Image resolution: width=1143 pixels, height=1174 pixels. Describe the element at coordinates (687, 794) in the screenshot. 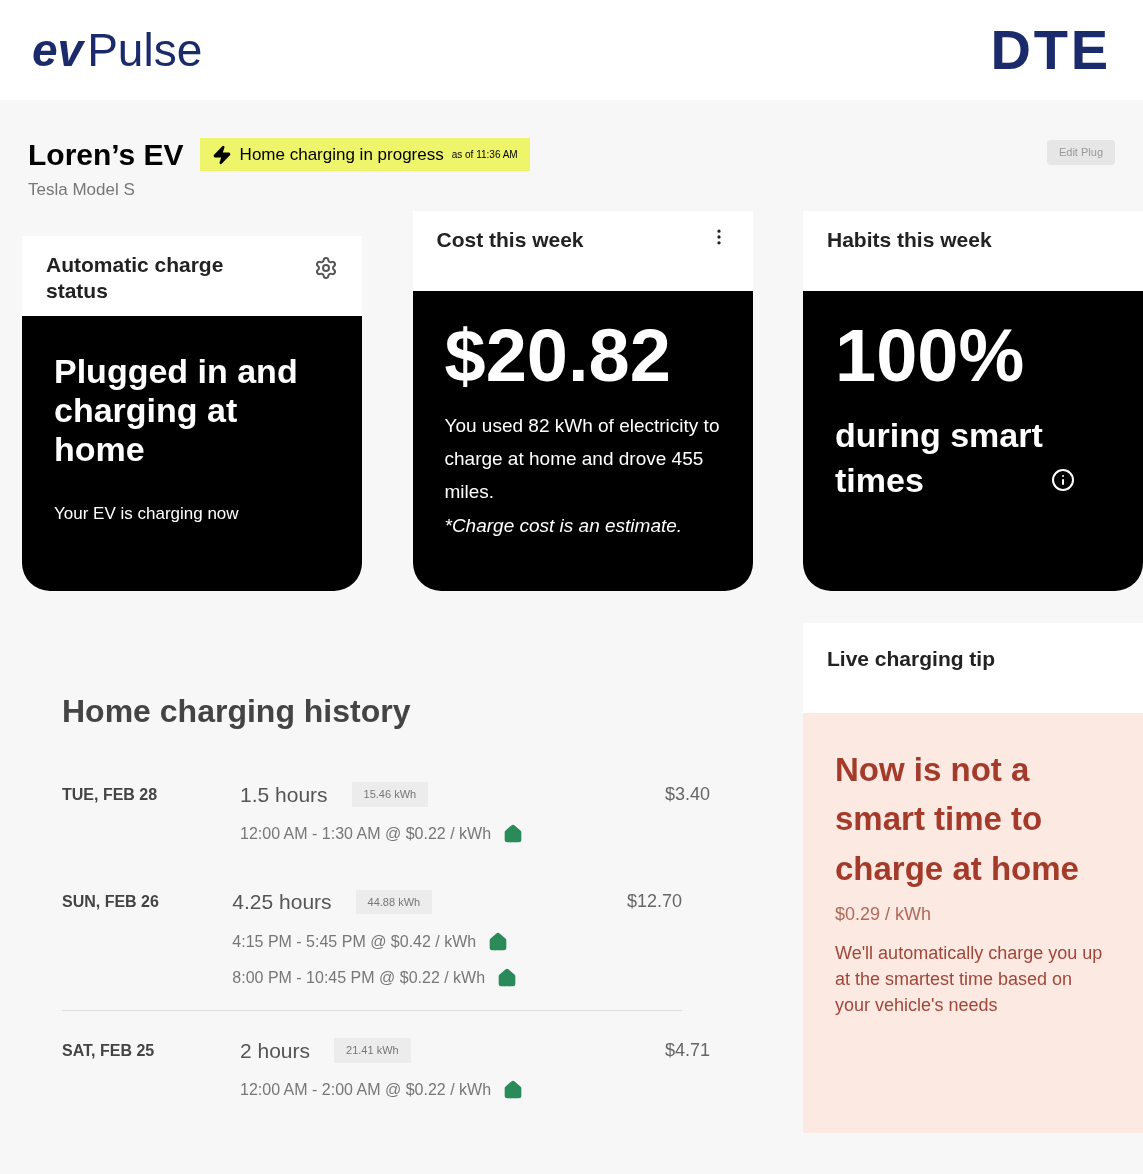

I see `charge-cost: $3.40` at that location.